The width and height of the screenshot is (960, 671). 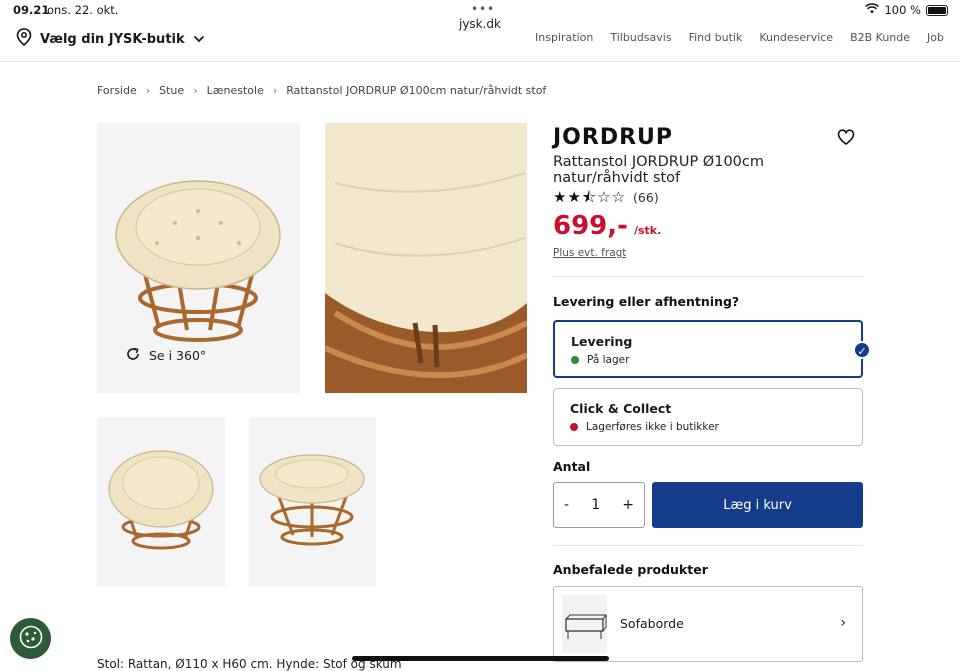 I want to click on status-right: 100 %, so click(x=906, y=10).